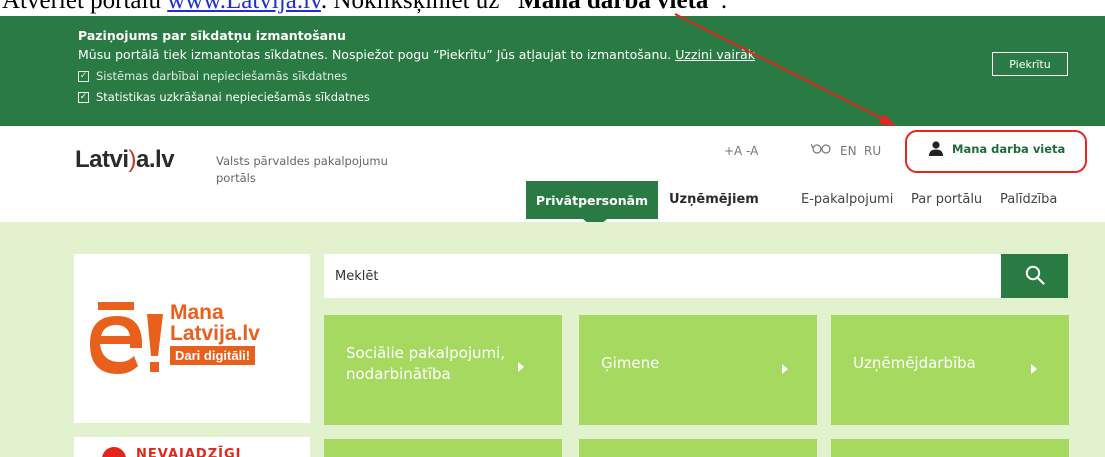 The width and height of the screenshot is (1105, 457). I want to click on promo-brand-text: Mana Latvija.lv Dari digitāli!, so click(215, 333).